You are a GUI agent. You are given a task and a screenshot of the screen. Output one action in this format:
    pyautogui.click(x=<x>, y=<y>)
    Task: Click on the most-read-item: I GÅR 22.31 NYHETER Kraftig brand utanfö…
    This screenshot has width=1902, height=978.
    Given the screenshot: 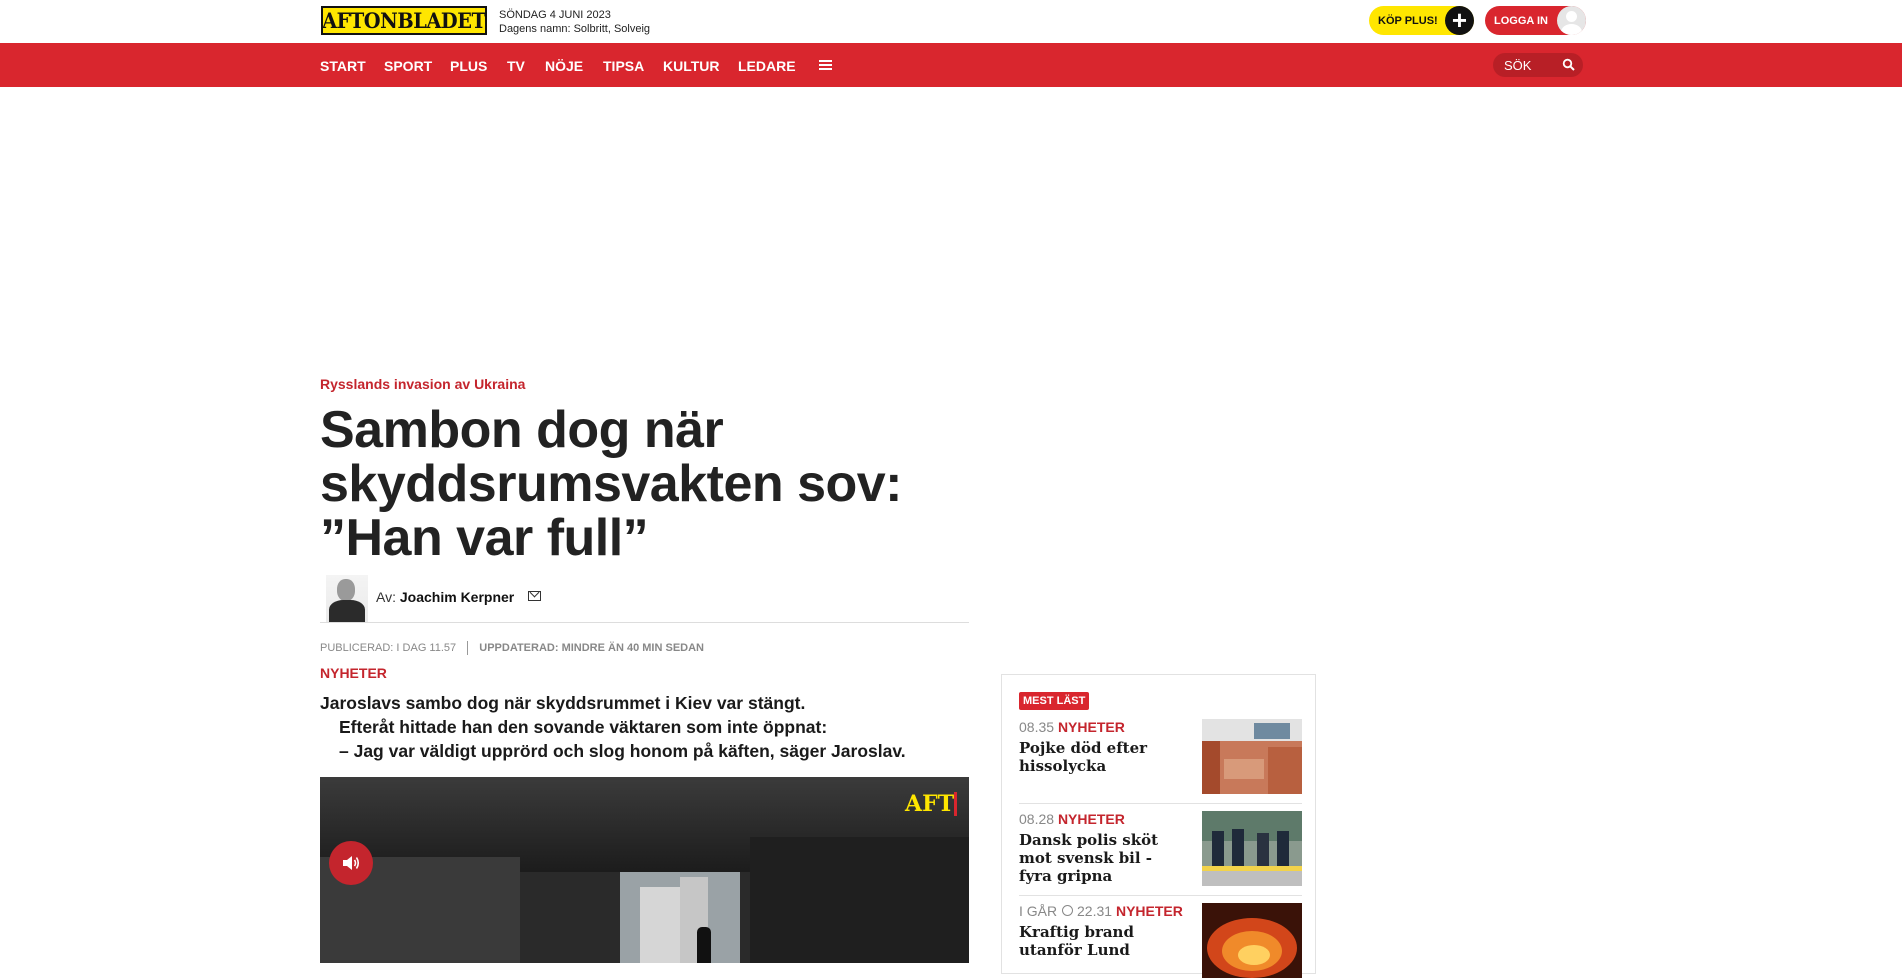 What is the action you would take?
    pyautogui.click(x=1160, y=940)
    